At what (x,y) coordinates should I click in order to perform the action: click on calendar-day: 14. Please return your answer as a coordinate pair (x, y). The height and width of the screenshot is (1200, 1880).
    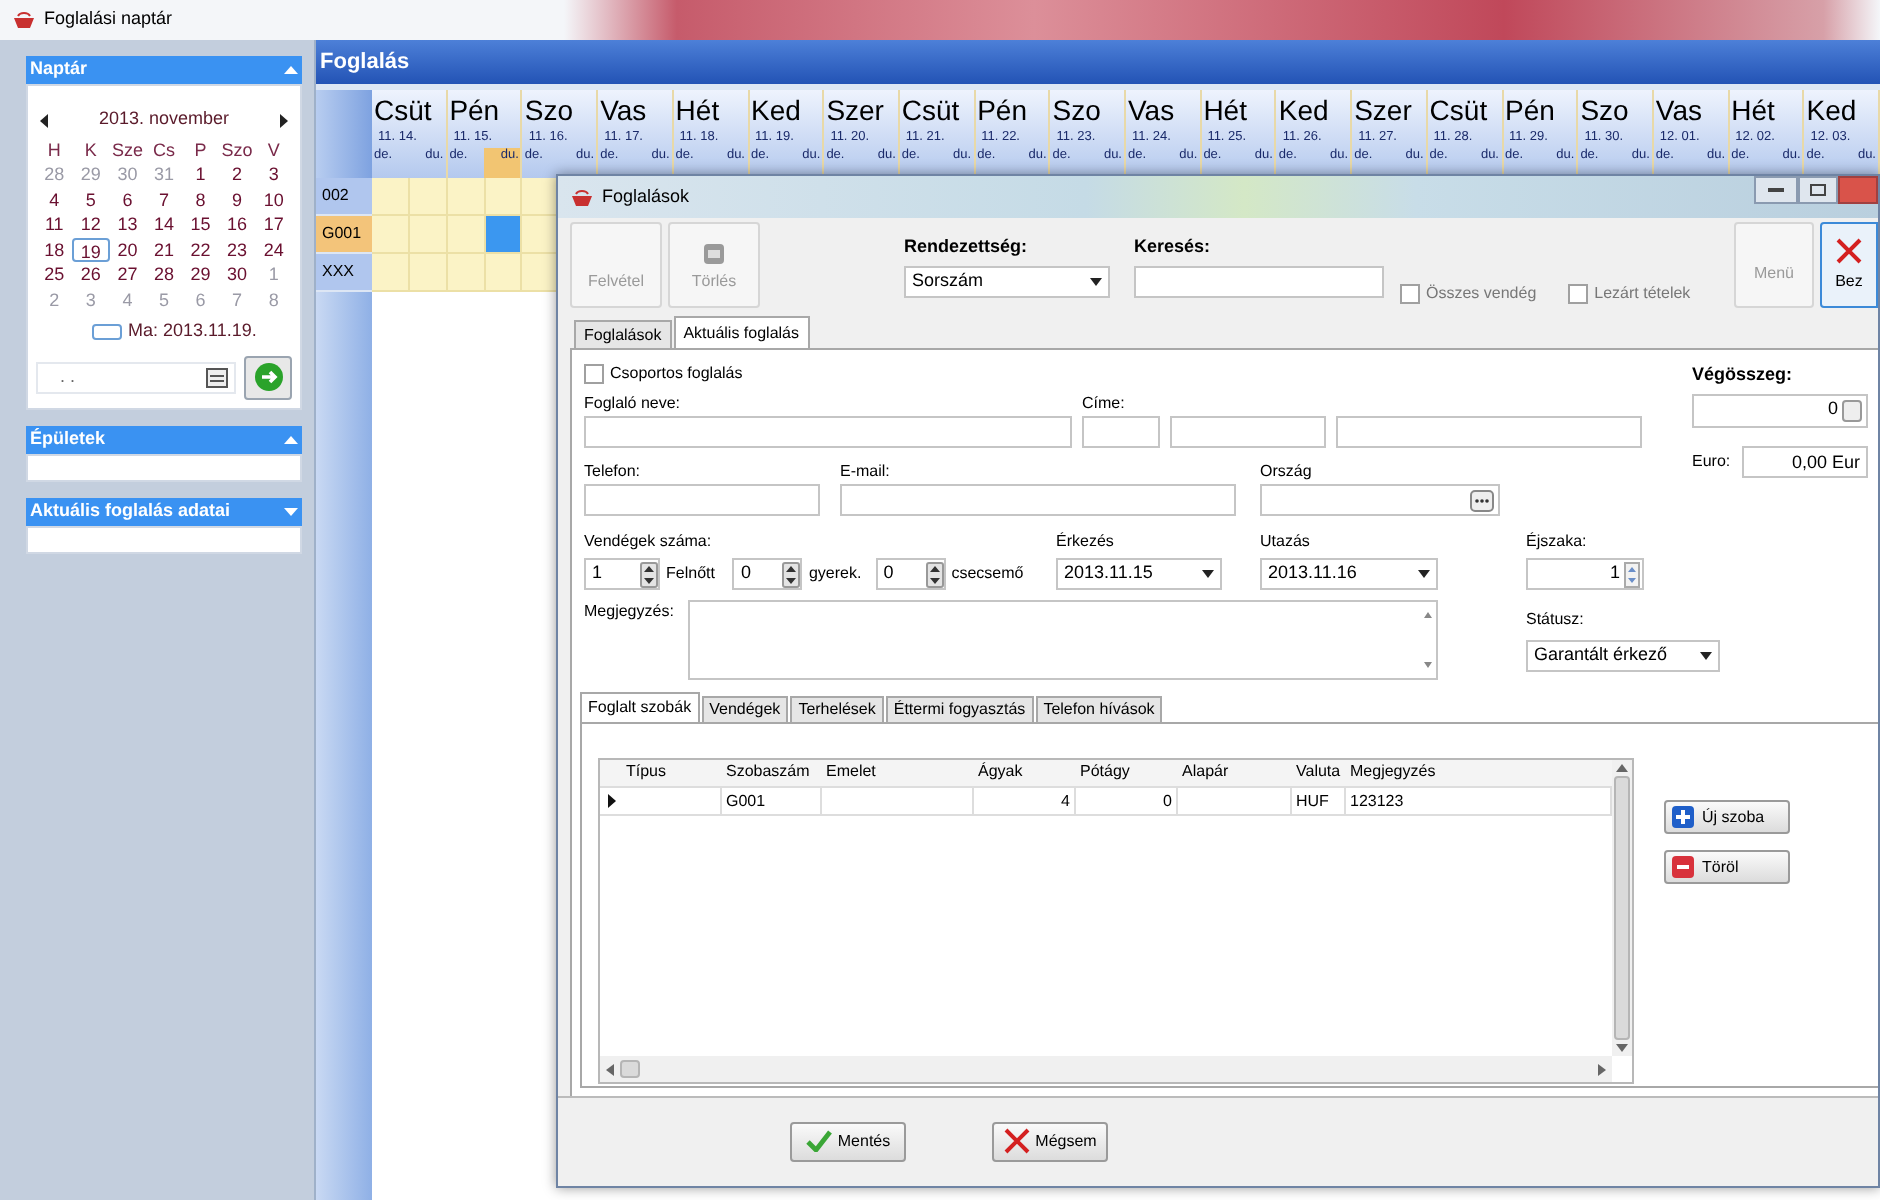
    Looking at the image, I should click on (164, 224).